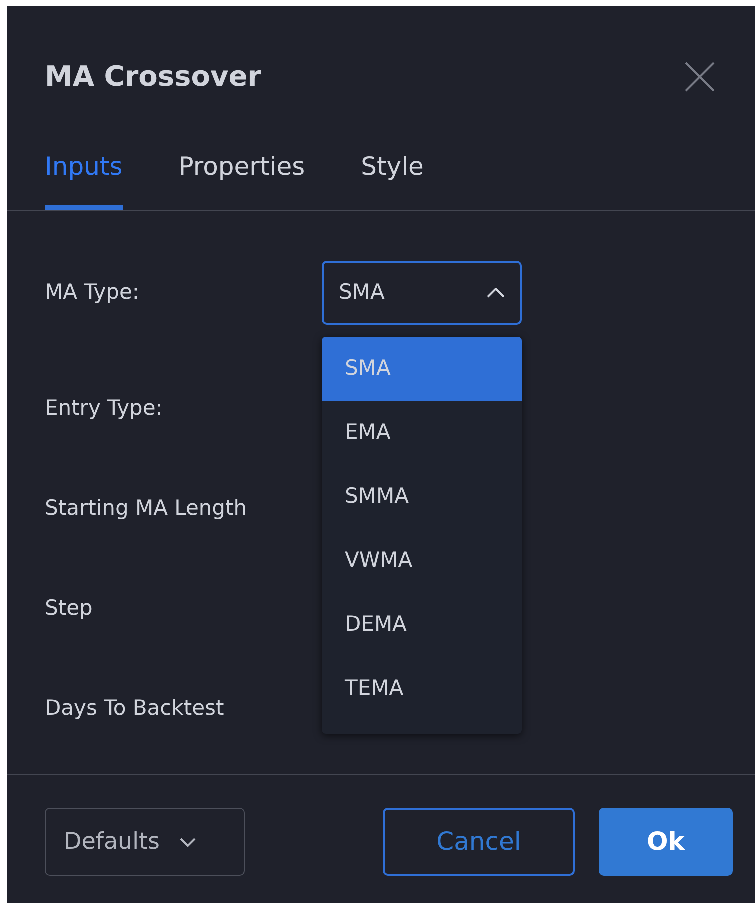  I want to click on ok-button: Ok, so click(666, 842).